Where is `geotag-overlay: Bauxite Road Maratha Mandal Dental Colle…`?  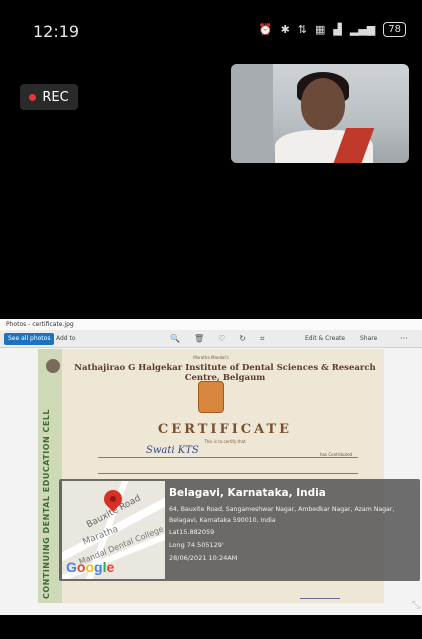 geotag-overlay: Bauxite Road Maratha Mandal Dental Colle… is located at coordinates (239, 530).